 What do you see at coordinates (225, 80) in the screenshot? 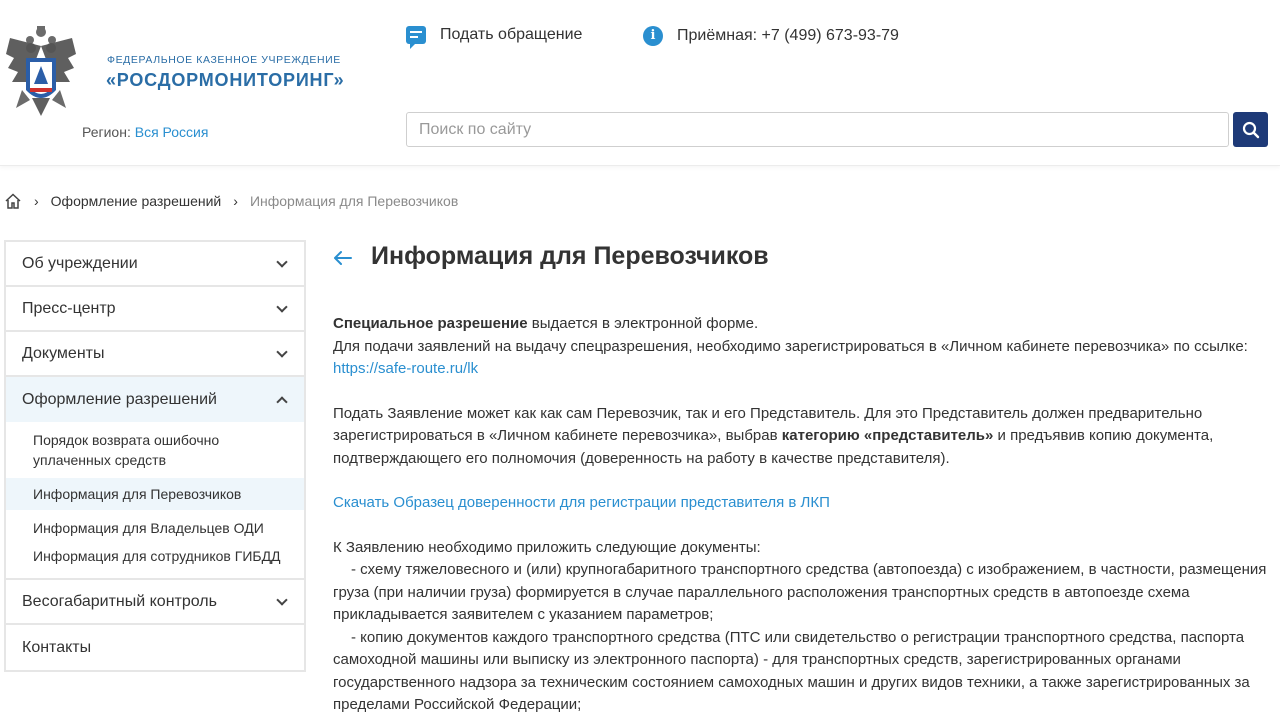
I see `org-name: «РОСДОРМОНИТОРИНГ»` at bounding box center [225, 80].